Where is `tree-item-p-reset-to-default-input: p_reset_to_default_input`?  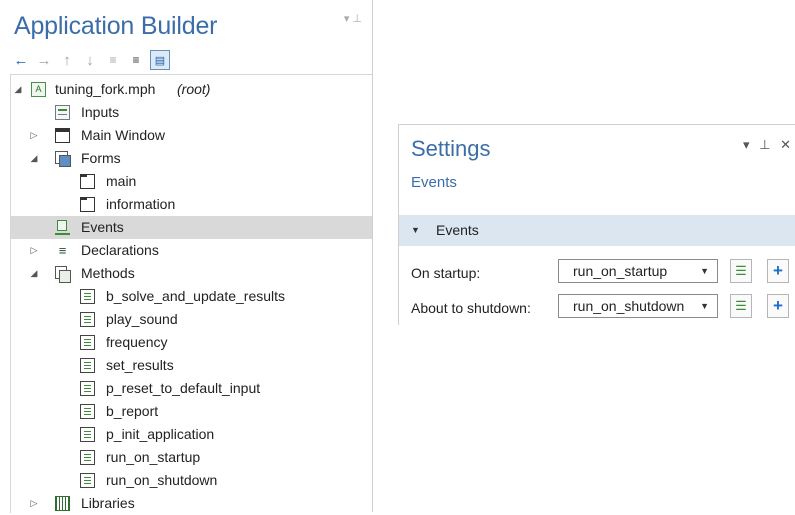 tree-item-p-reset-to-default-input: p_reset_to_default_input is located at coordinates (191, 388).